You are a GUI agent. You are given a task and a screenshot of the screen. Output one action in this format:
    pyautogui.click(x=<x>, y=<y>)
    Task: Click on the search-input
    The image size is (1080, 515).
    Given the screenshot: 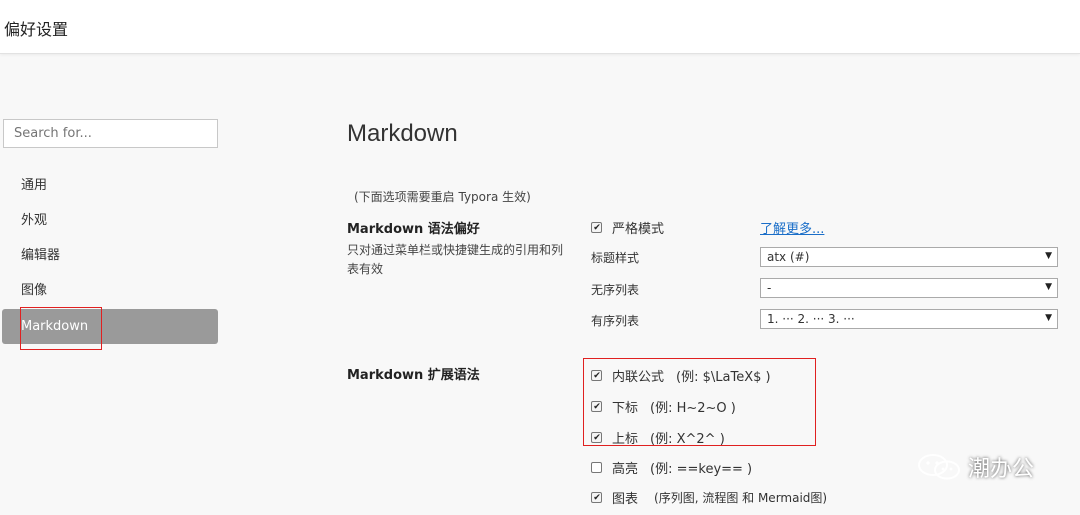 What is the action you would take?
    pyautogui.click(x=110, y=133)
    